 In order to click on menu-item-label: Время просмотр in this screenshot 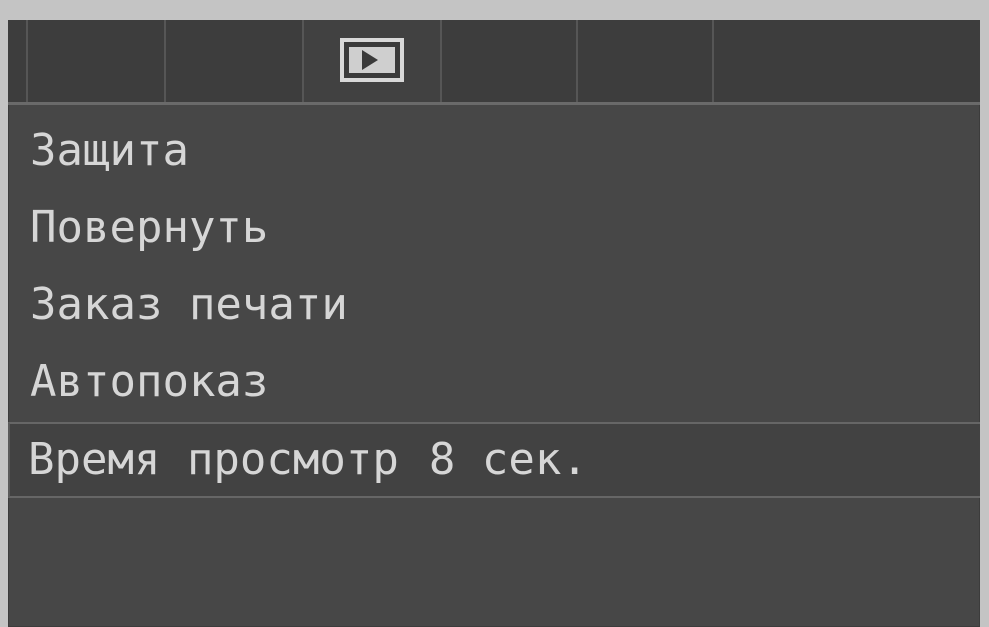, I will do `click(213, 459)`.